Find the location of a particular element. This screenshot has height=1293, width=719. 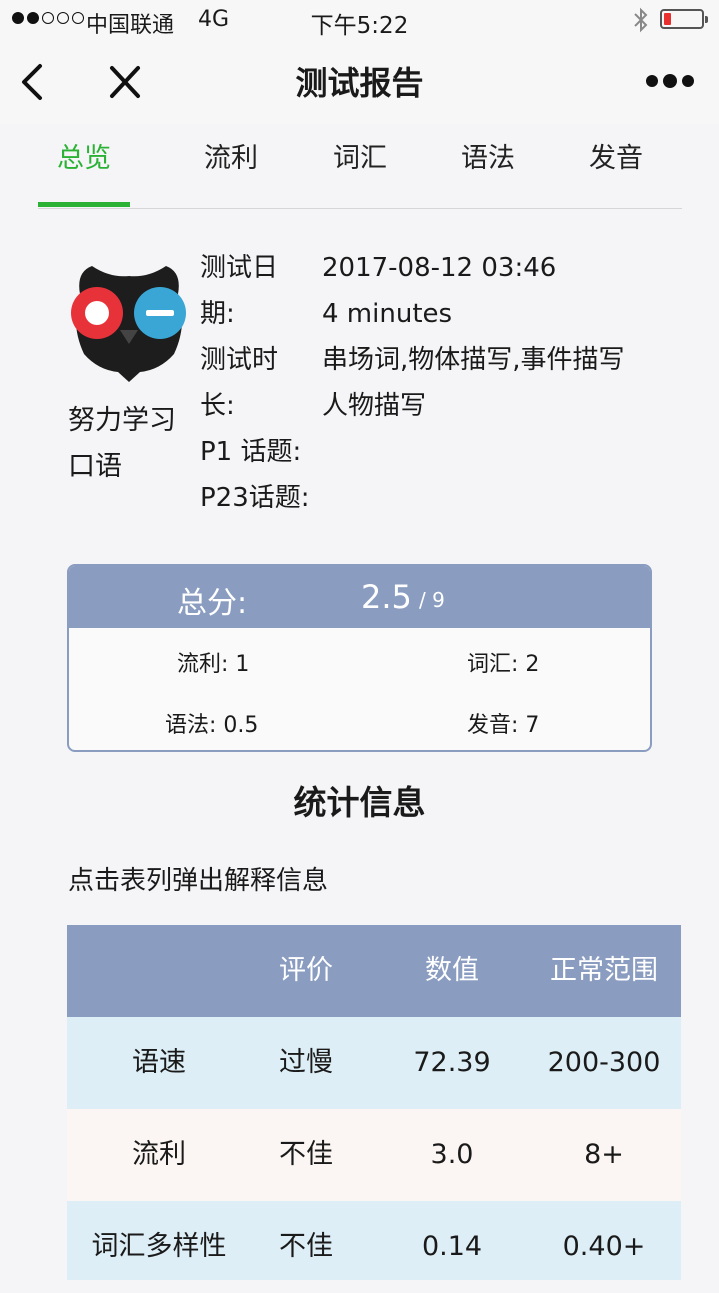

tab-overview: 总览 is located at coordinates (84, 166).